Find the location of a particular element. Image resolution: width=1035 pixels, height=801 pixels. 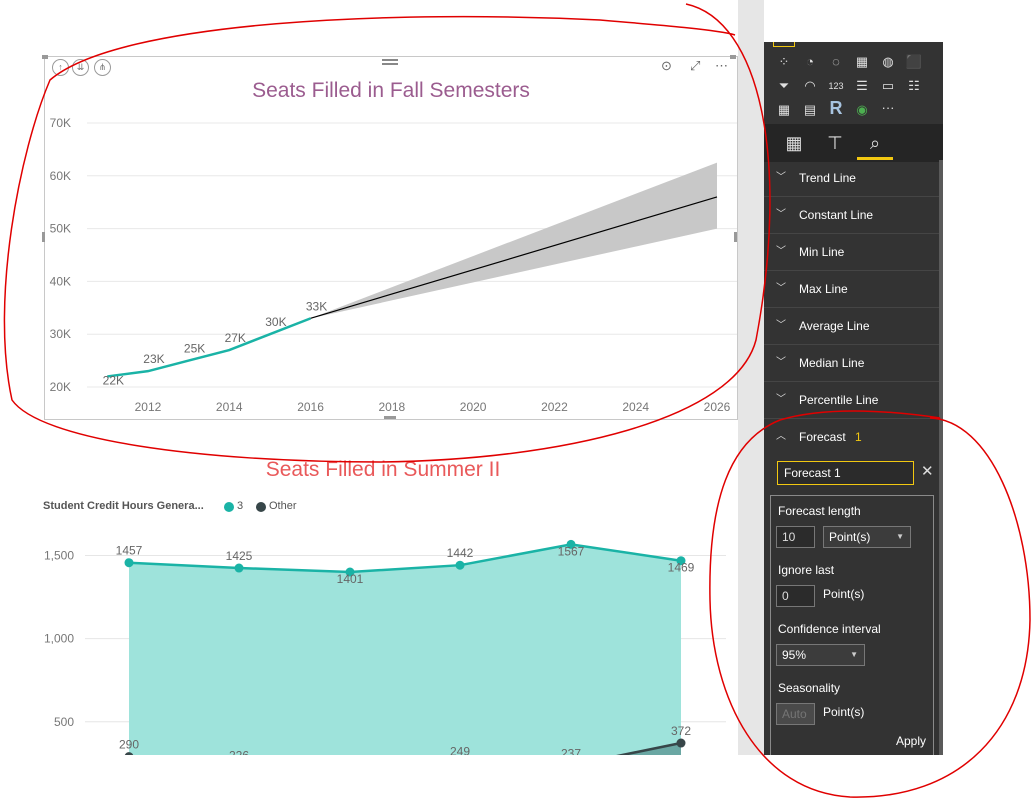

resize-handle-tr is located at coordinates (733, 57).